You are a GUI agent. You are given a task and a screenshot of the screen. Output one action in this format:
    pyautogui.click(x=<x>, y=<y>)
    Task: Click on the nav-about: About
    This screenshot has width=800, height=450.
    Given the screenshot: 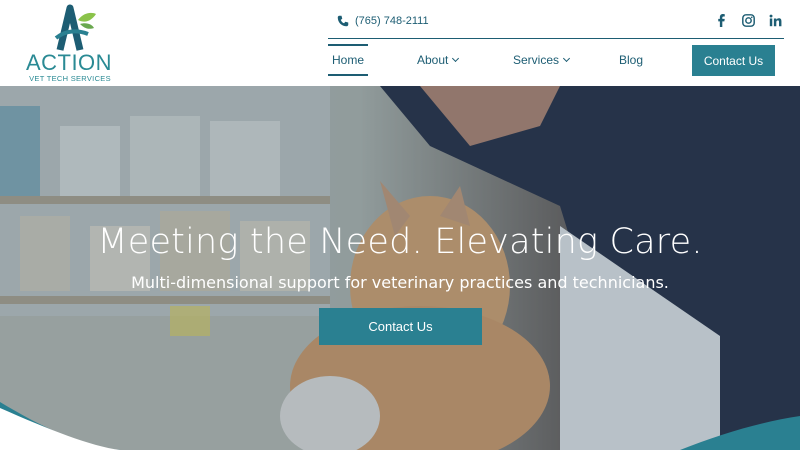 What is the action you would take?
    pyautogui.click(x=438, y=60)
    